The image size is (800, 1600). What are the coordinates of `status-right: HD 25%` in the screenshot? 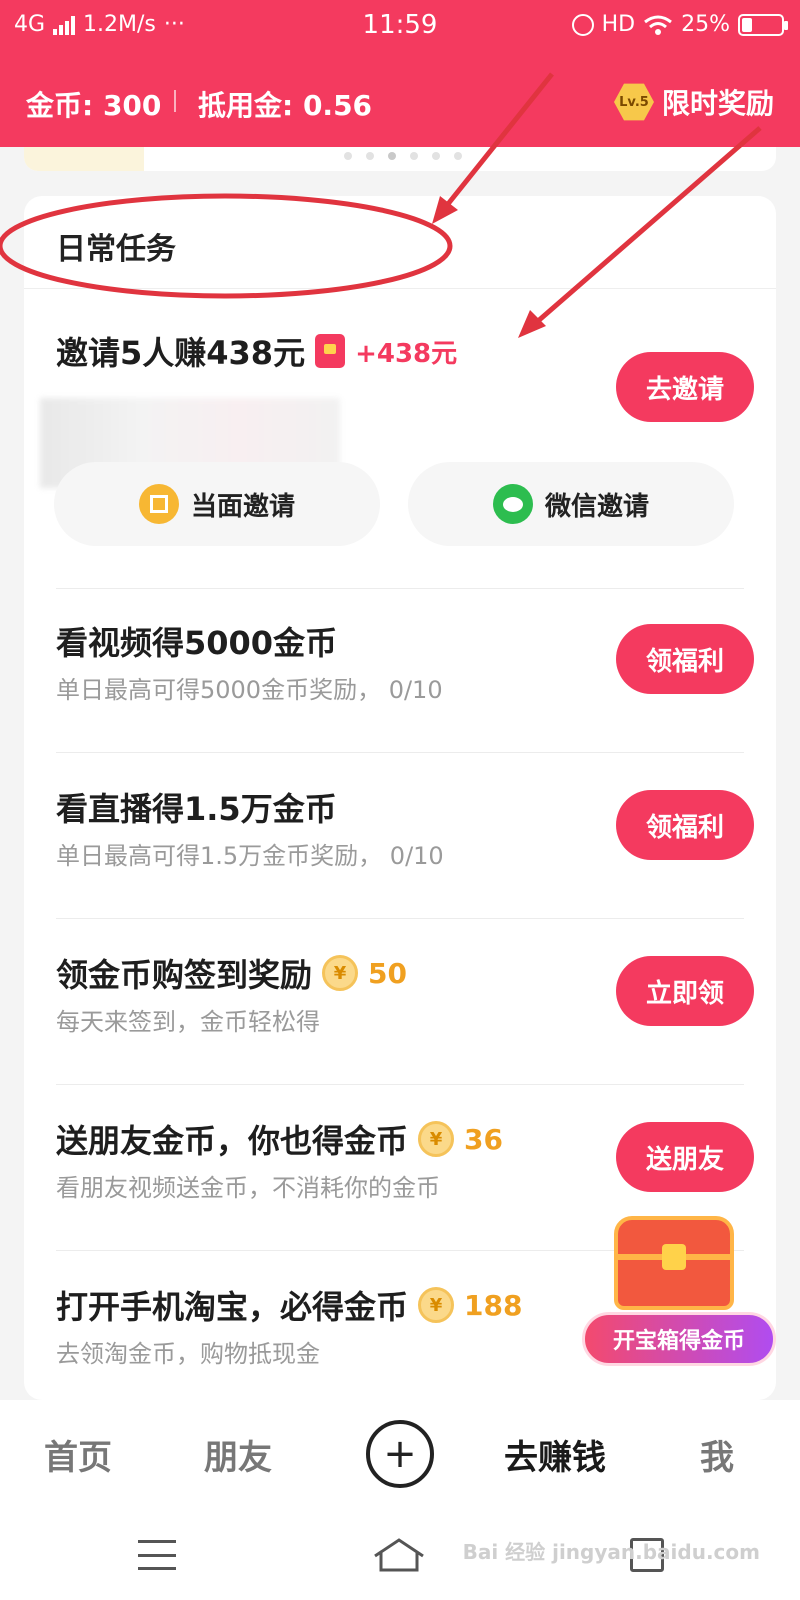 It's located at (679, 24).